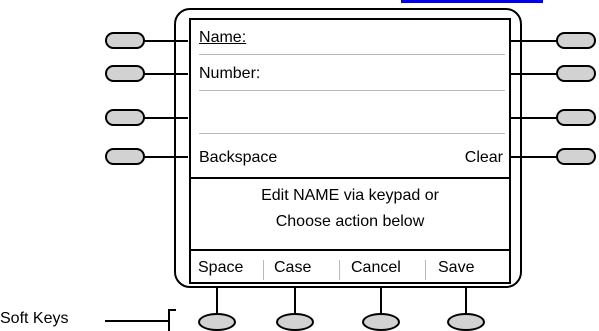 This screenshot has height=331, width=599. What do you see at coordinates (34, 318) in the screenshot?
I see `soft-keys-caption: Soft Keys` at bounding box center [34, 318].